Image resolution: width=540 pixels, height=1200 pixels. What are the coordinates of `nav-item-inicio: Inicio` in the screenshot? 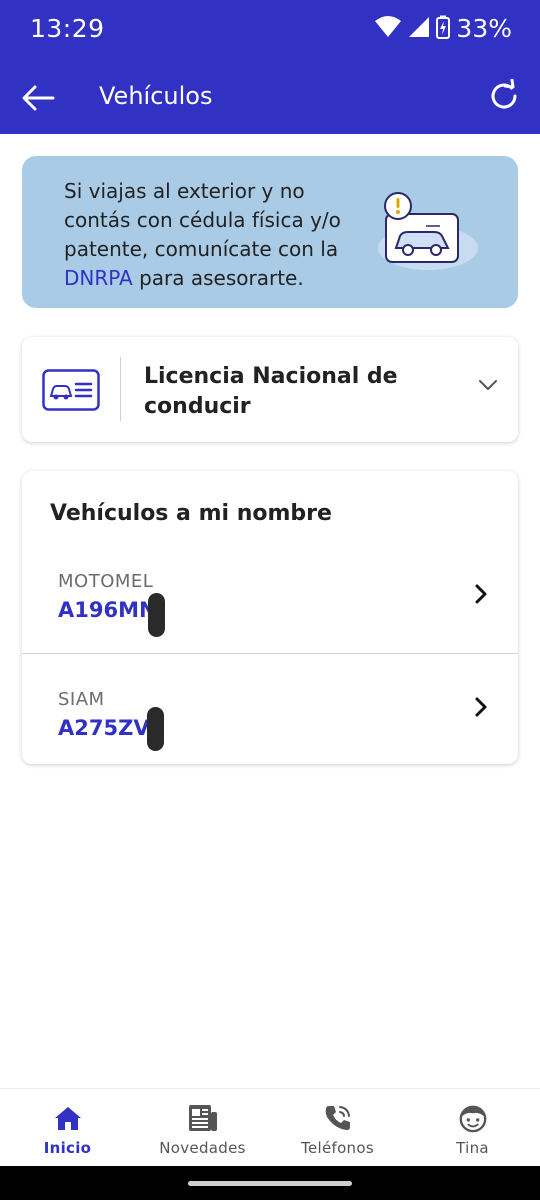 It's located at (67, 1127).